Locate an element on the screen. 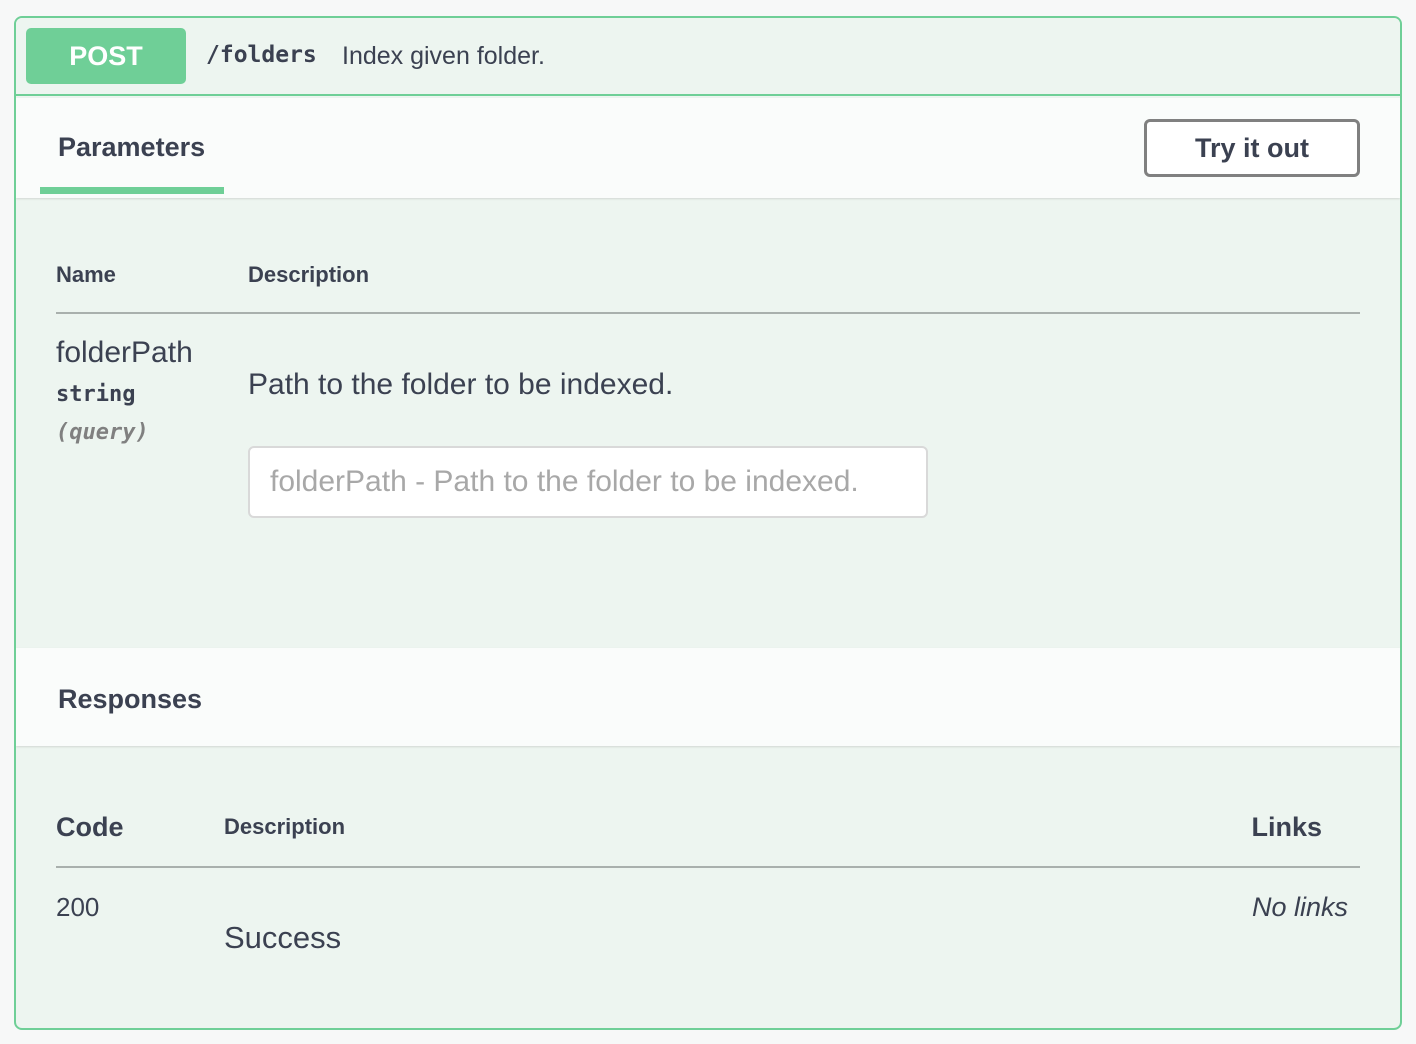 The image size is (1416, 1044). parameter-location: (query) is located at coordinates (102, 432).